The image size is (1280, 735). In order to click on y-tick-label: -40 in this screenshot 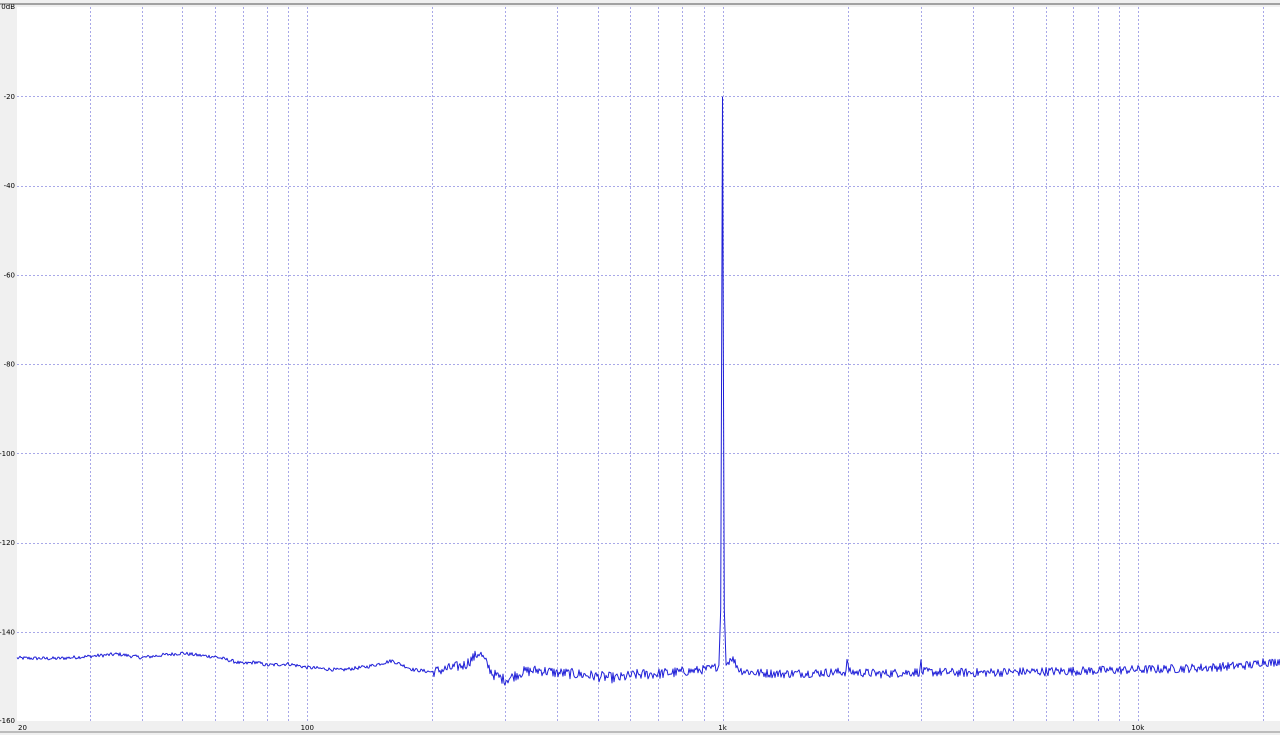, I will do `click(9, 186)`.